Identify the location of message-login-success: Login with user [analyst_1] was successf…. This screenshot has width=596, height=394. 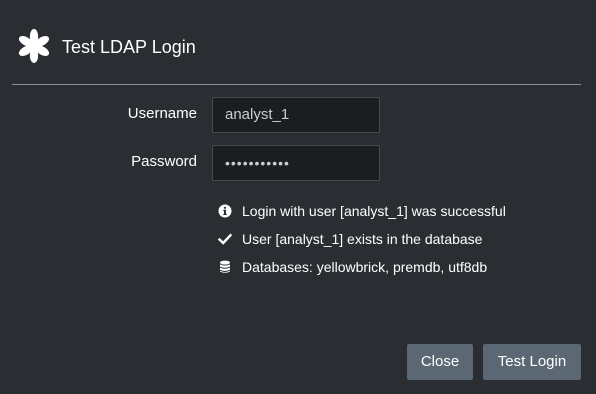
(398, 215).